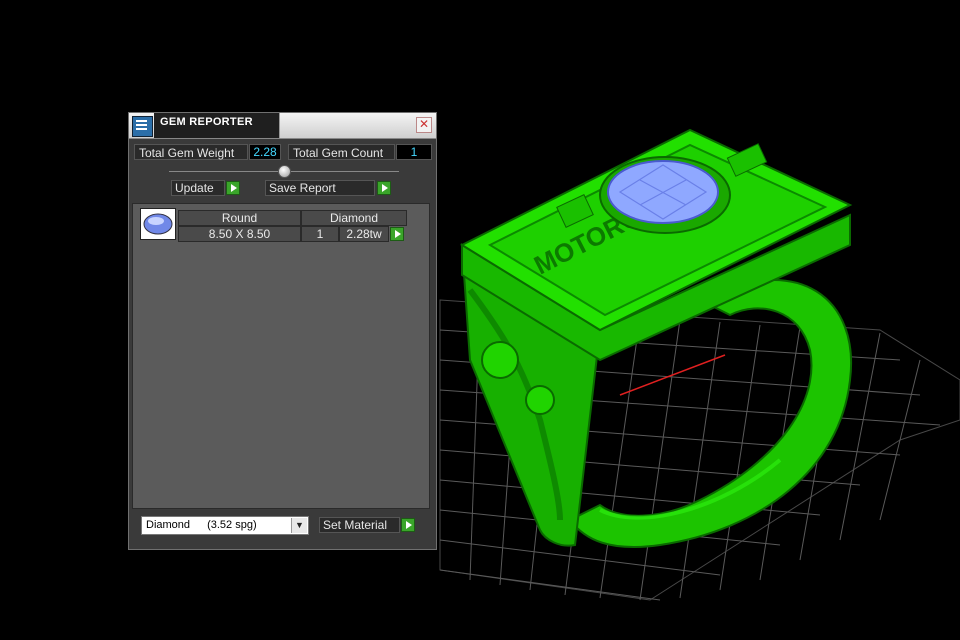 This screenshot has width=960, height=640. I want to click on gem-shape-cell: Round, so click(239, 218).